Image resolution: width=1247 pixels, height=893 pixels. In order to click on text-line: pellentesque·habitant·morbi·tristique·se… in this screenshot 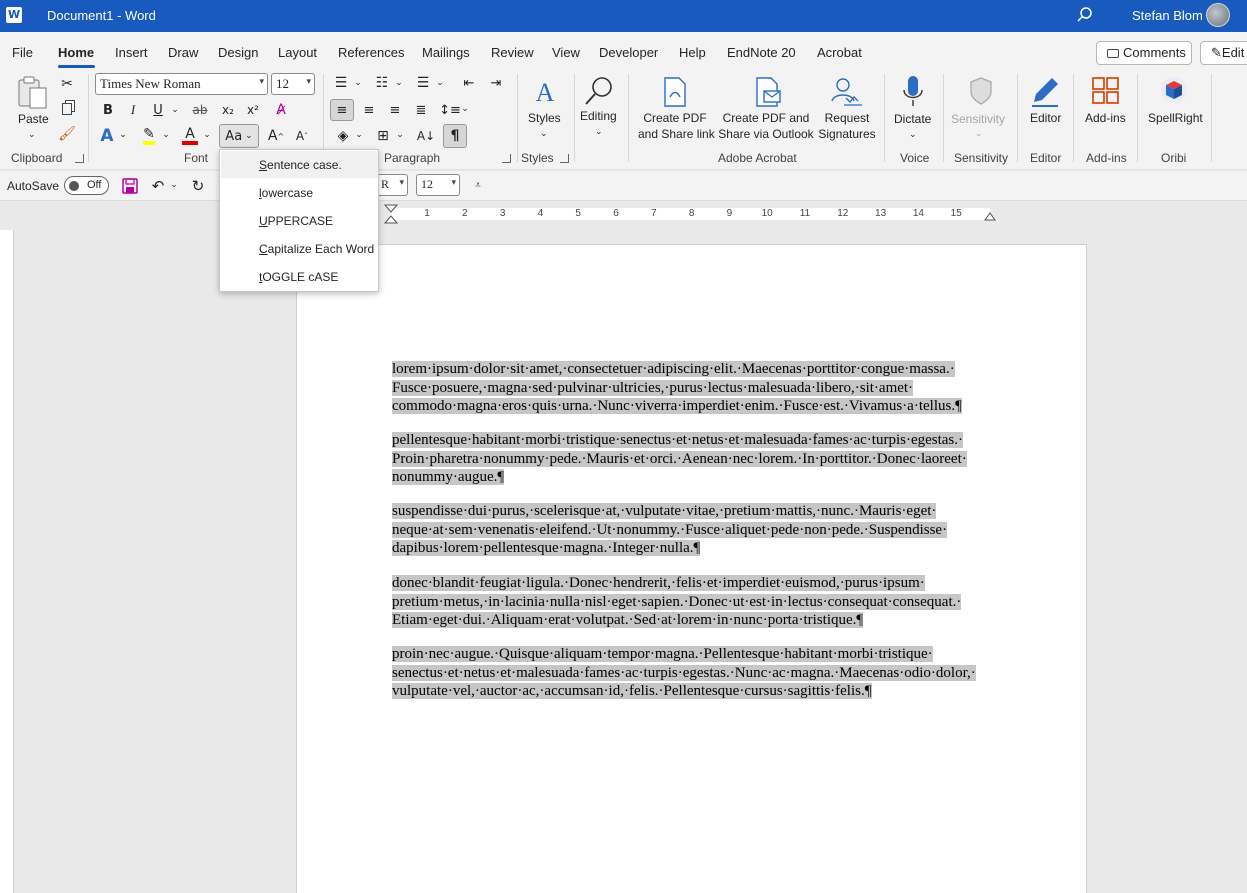, I will do `click(678, 440)`.